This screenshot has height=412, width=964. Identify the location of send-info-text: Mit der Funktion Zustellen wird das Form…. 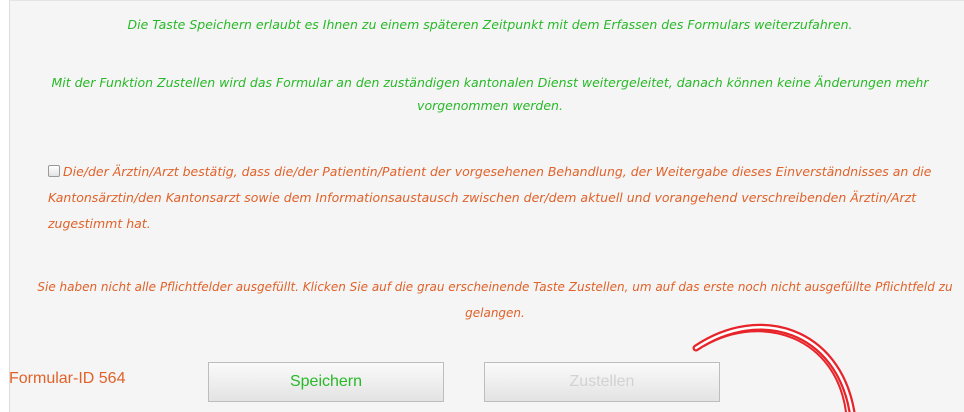
(490, 94).